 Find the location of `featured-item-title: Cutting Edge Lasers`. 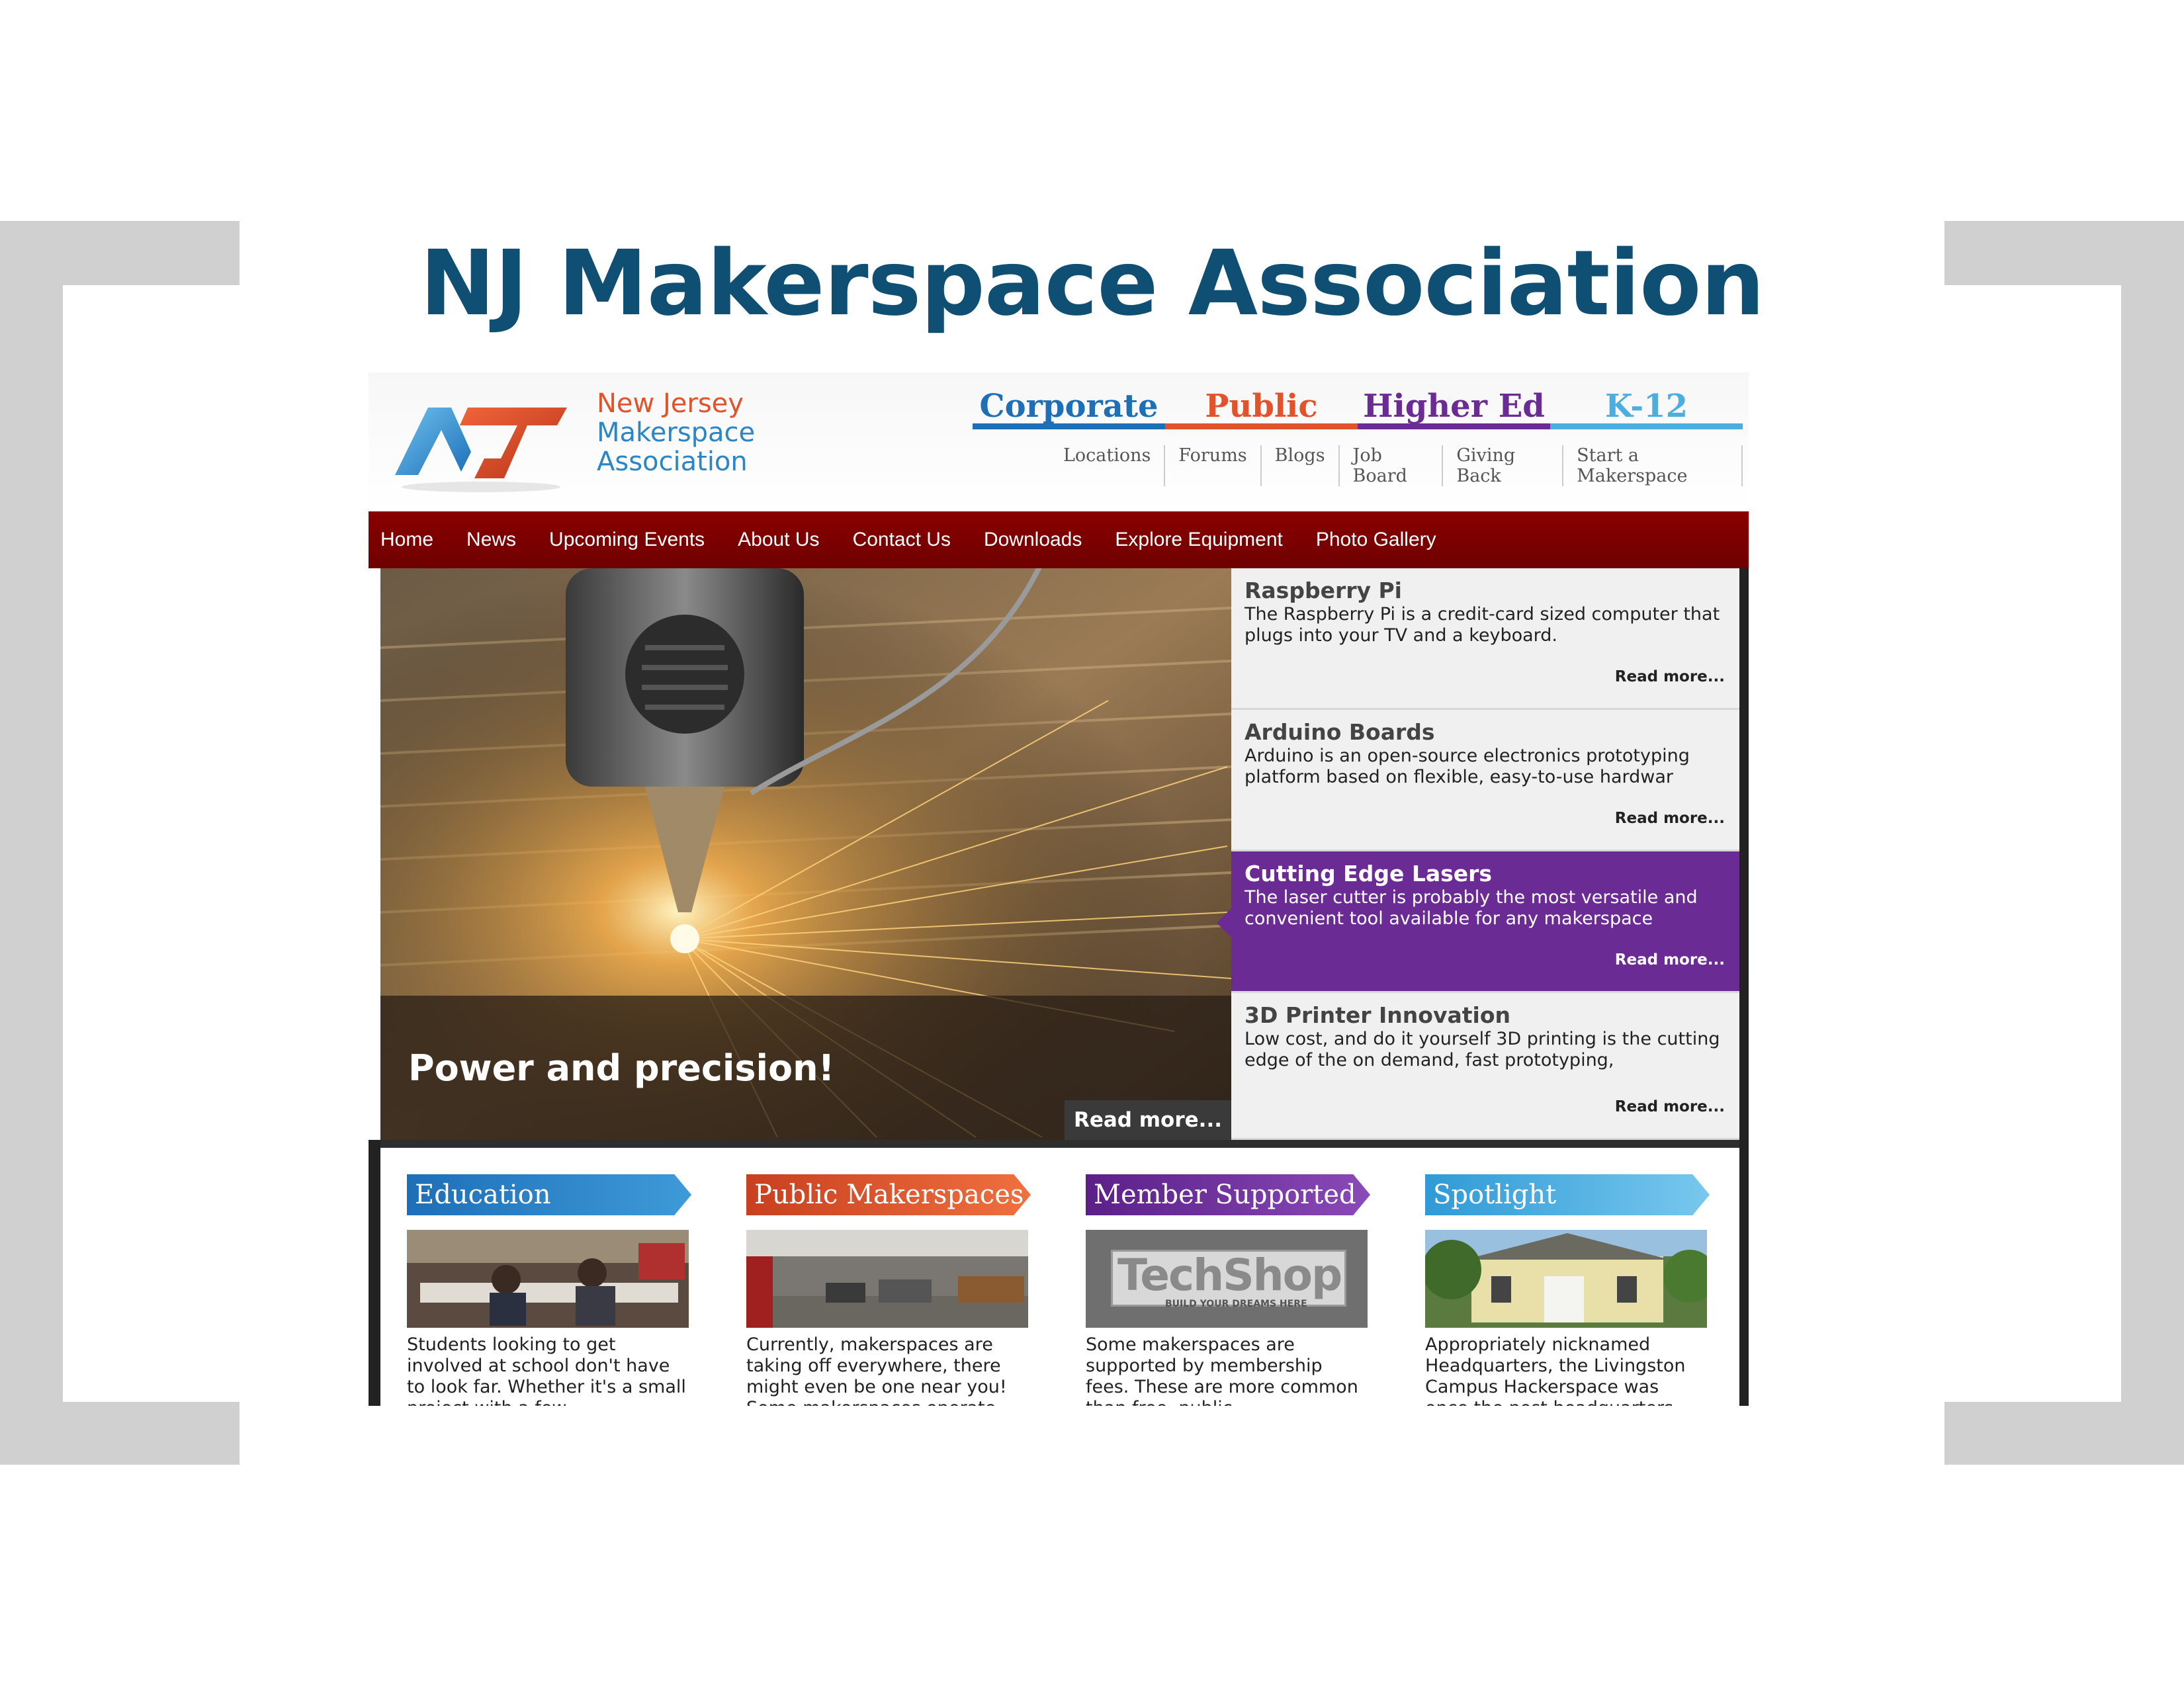

featured-item-title: Cutting Edge Lasers is located at coordinates (1369, 874).